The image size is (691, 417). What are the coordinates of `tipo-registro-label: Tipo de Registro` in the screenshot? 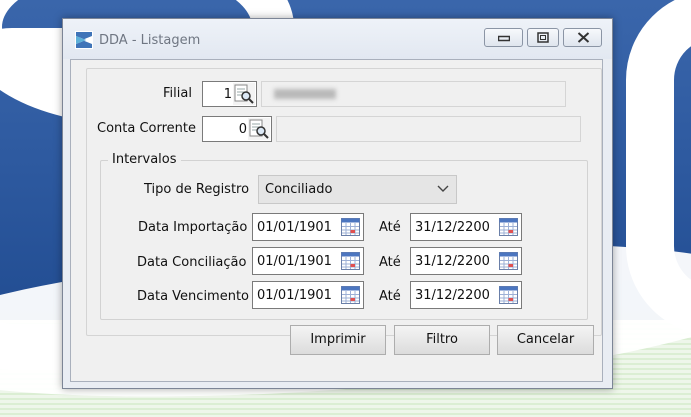 It's located at (197, 189).